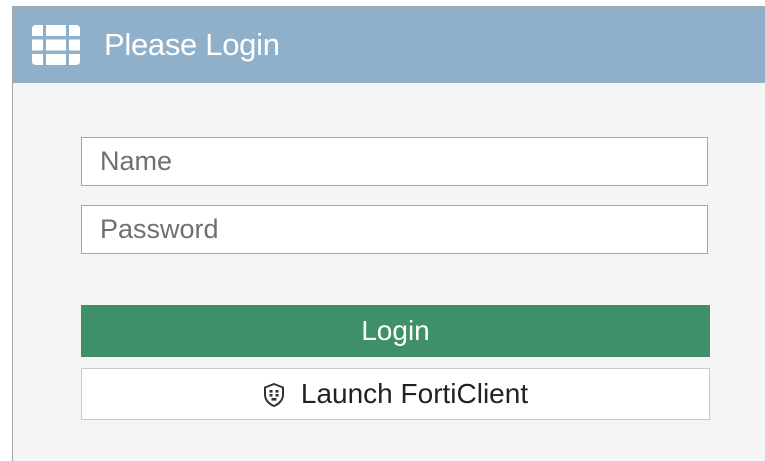 This screenshot has width=765, height=461. I want to click on login-button-label: Login, so click(395, 330).